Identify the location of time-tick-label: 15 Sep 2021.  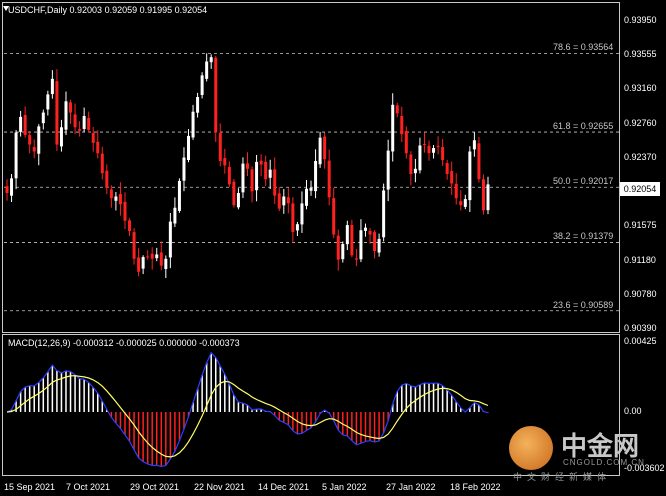
(30, 487).